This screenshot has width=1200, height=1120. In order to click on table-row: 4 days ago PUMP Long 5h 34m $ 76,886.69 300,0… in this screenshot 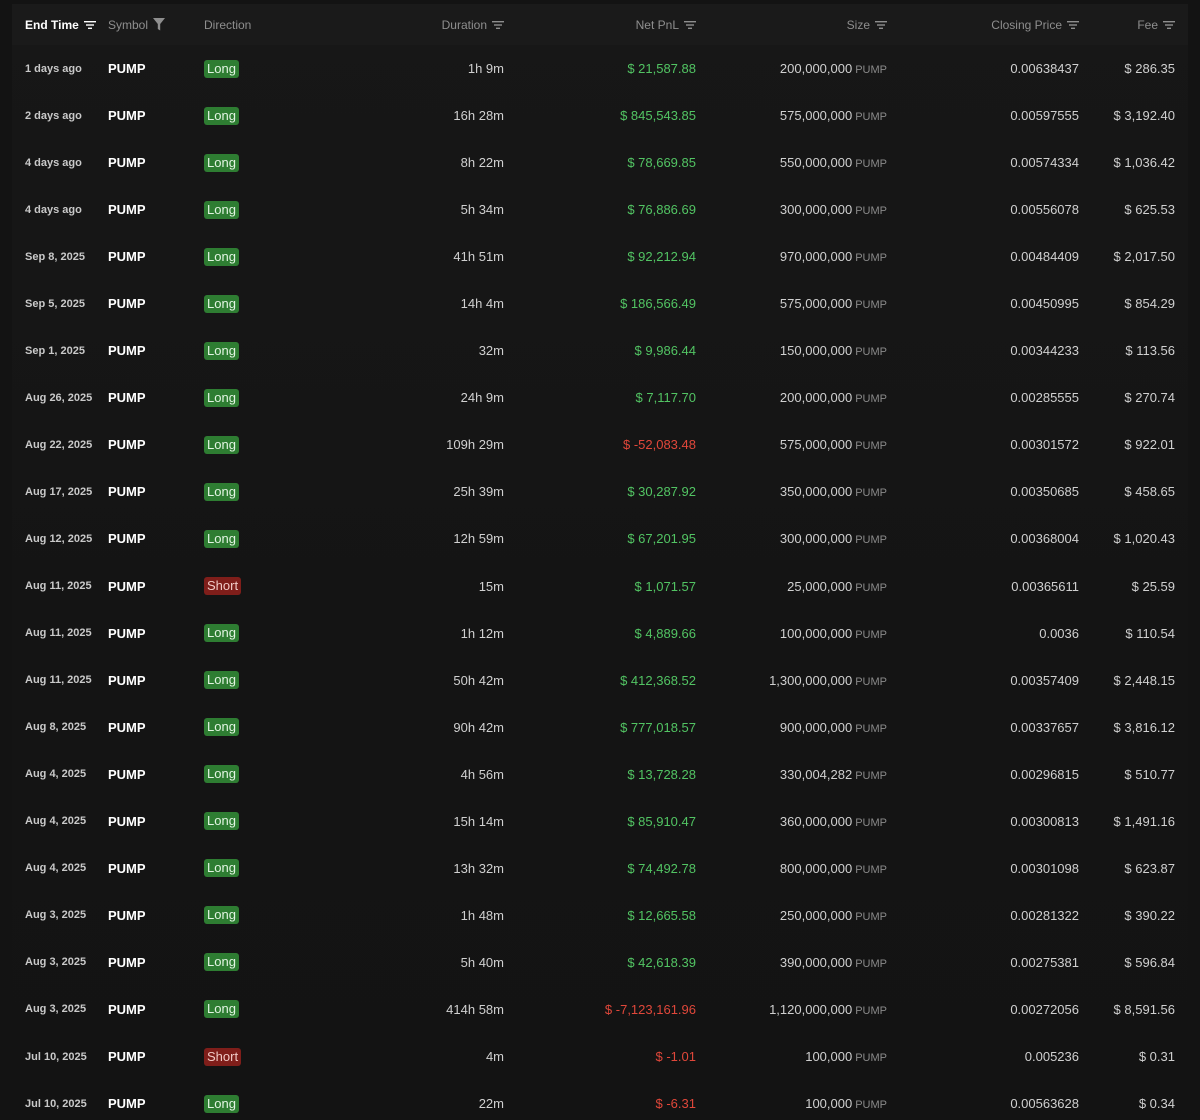, I will do `click(600, 209)`.